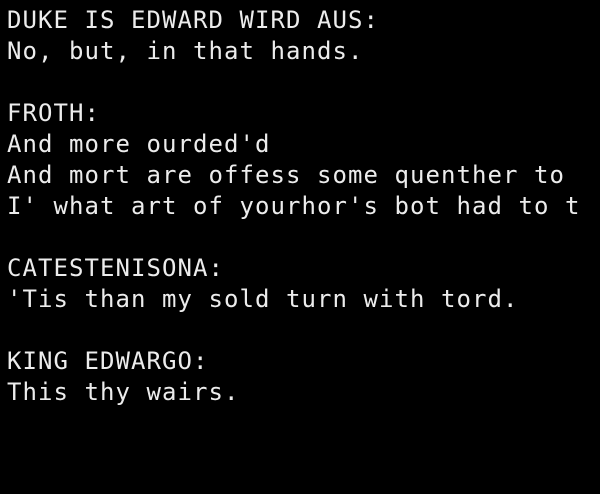  Describe the element at coordinates (123, 392) in the screenshot. I see `dialogue-line: This thy wairs.` at that location.